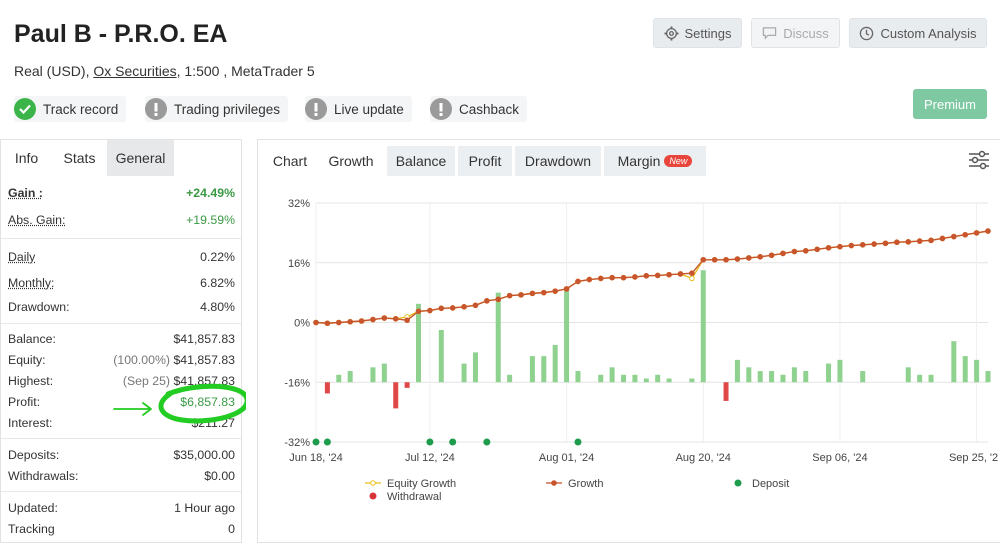 The image size is (1000, 543). What do you see at coordinates (928, 33) in the screenshot?
I see `custom-analysis-label: Custom Analysis` at bounding box center [928, 33].